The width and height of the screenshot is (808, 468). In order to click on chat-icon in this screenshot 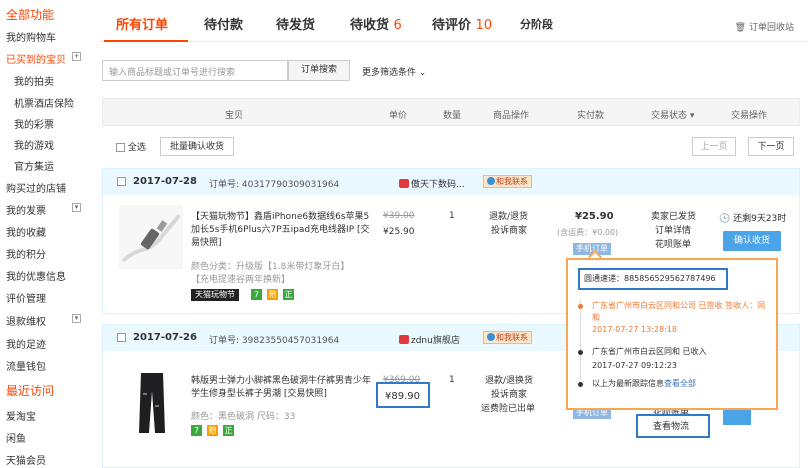, I will do `click(491, 181)`.